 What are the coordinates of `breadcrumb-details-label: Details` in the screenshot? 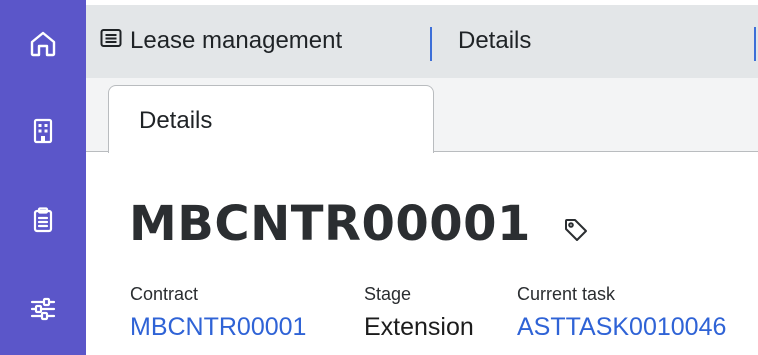 It's located at (495, 40).